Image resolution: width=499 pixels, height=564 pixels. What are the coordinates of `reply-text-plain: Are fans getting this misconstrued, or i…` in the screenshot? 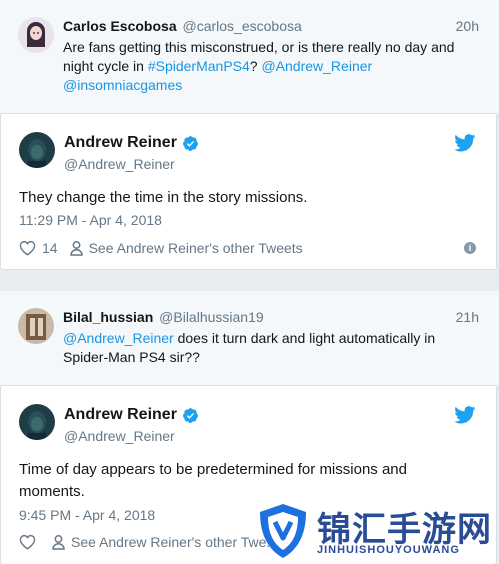 It's located at (259, 56).